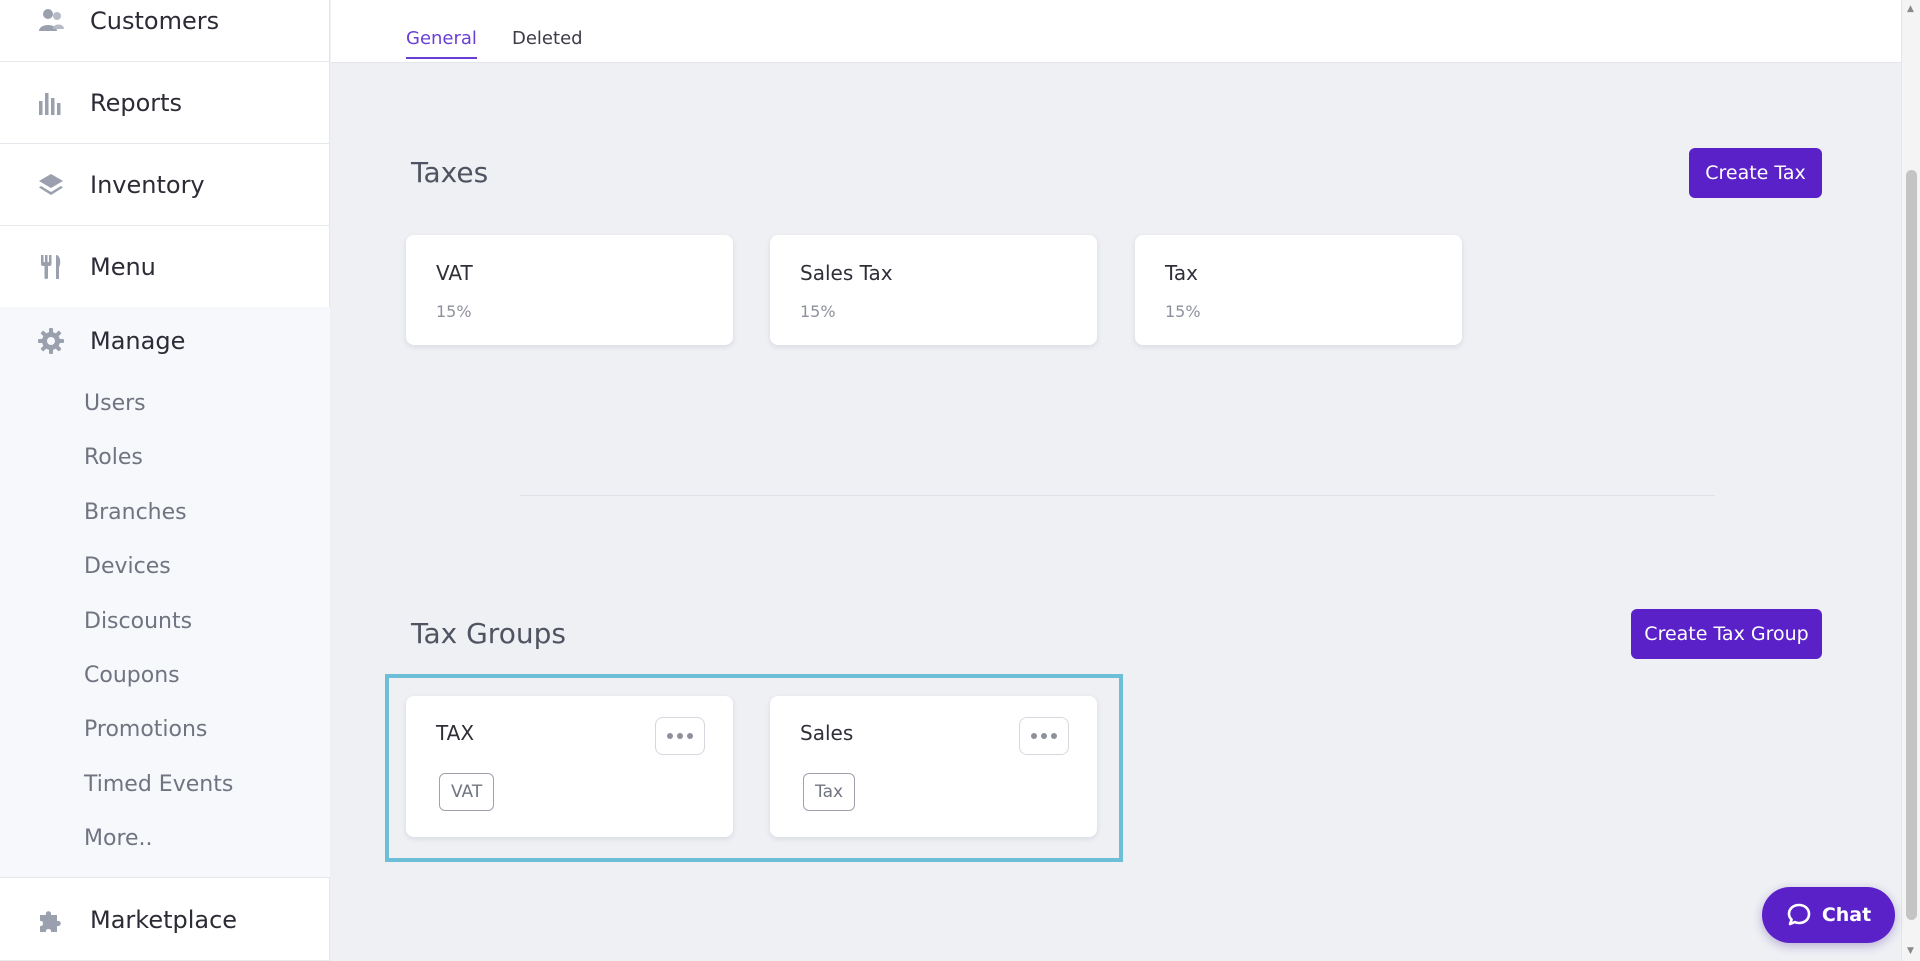 The height and width of the screenshot is (961, 1920). I want to click on chat-bubble-icon, so click(1799, 915).